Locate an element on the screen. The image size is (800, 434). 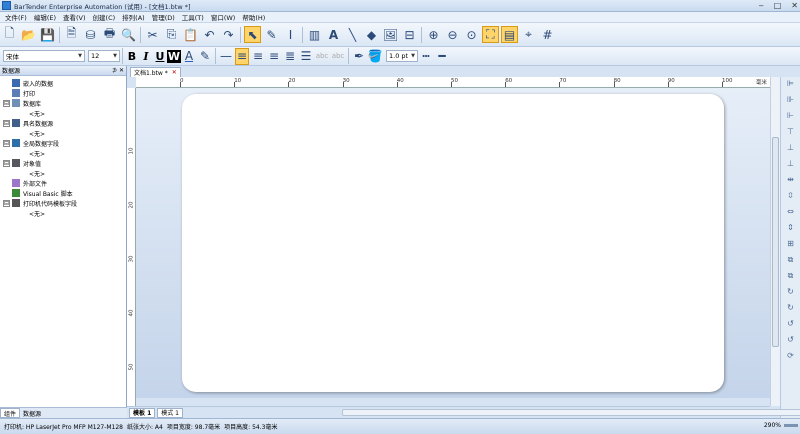
database-icon: ⛁ is located at coordinates (90, 34).